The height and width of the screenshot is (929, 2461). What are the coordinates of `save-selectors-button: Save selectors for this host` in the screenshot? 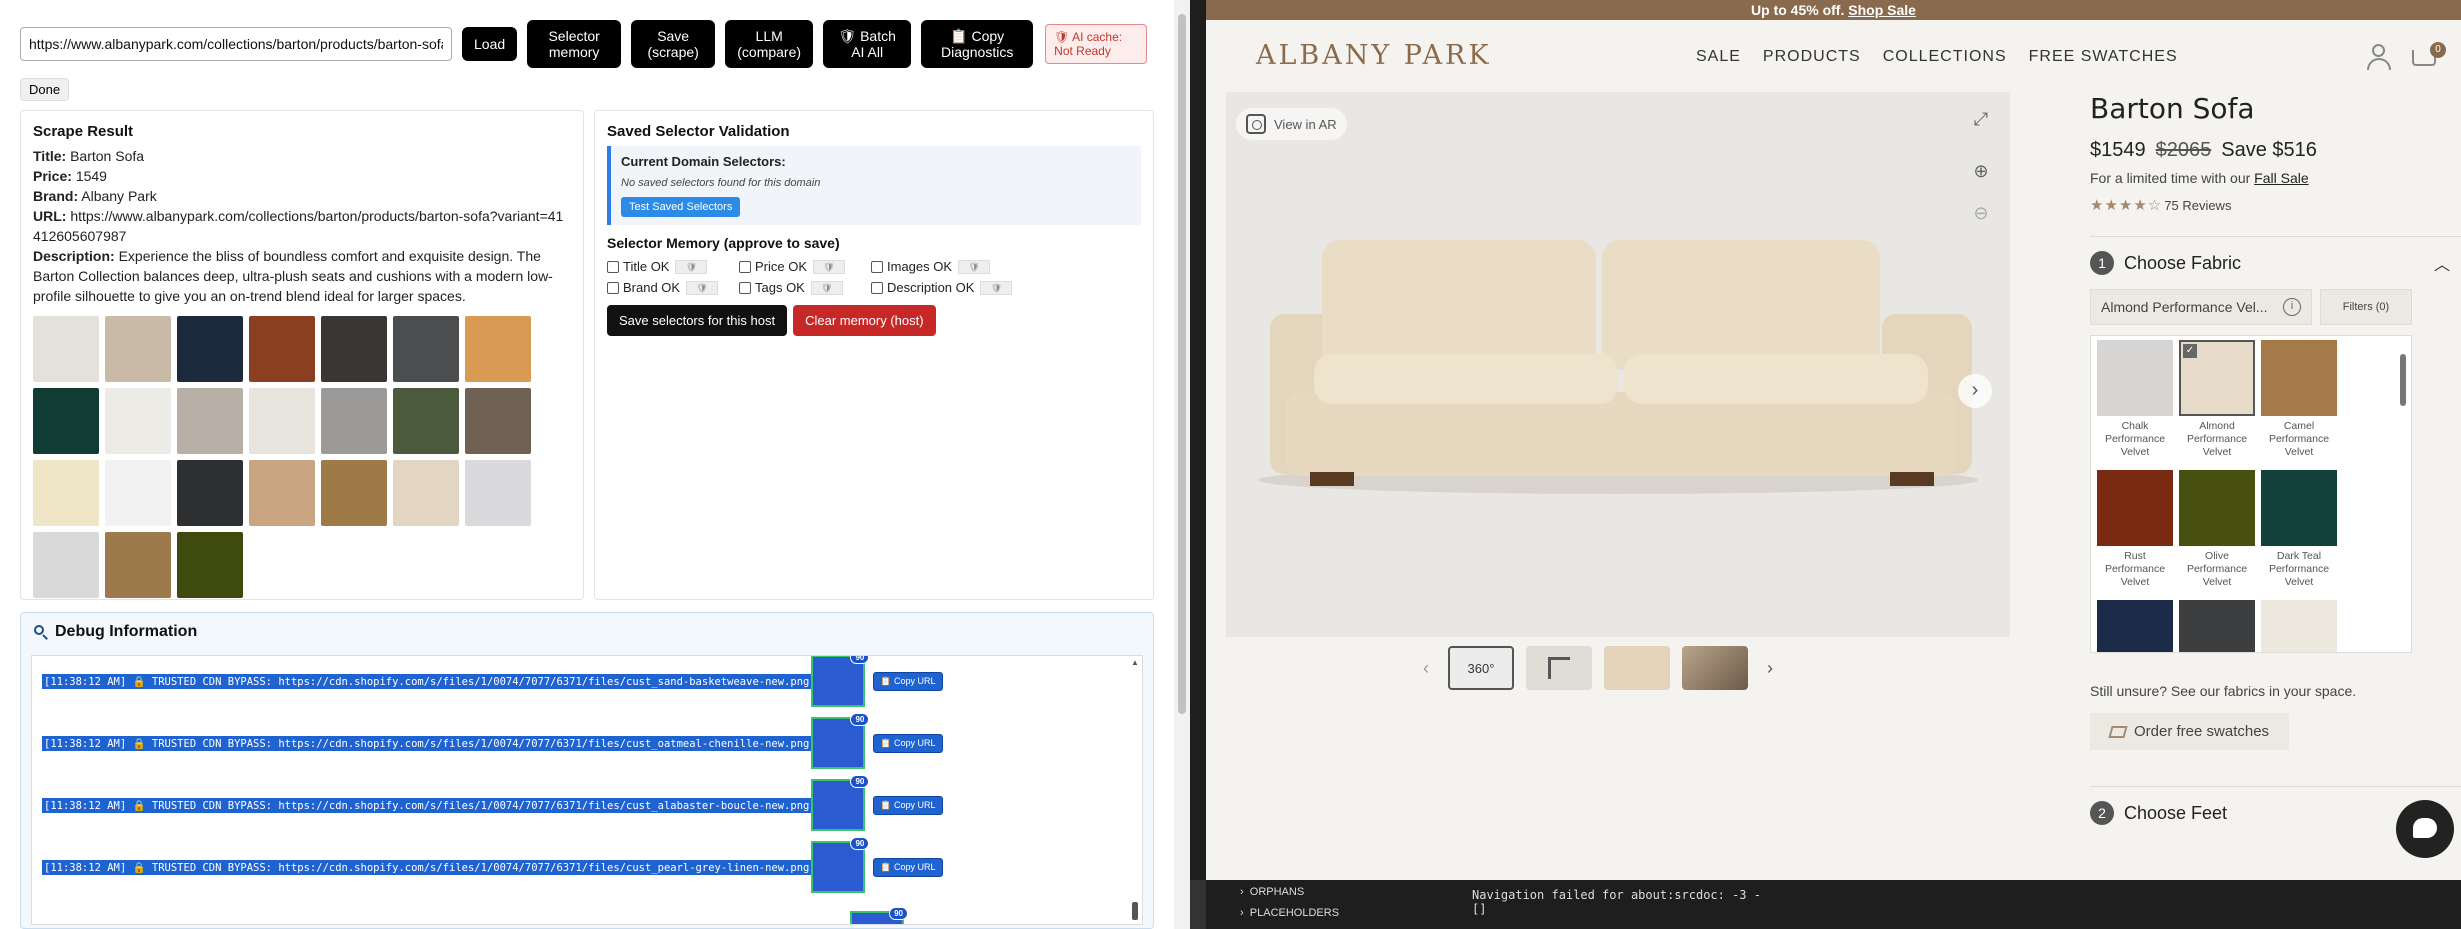 It's located at (697, 320).